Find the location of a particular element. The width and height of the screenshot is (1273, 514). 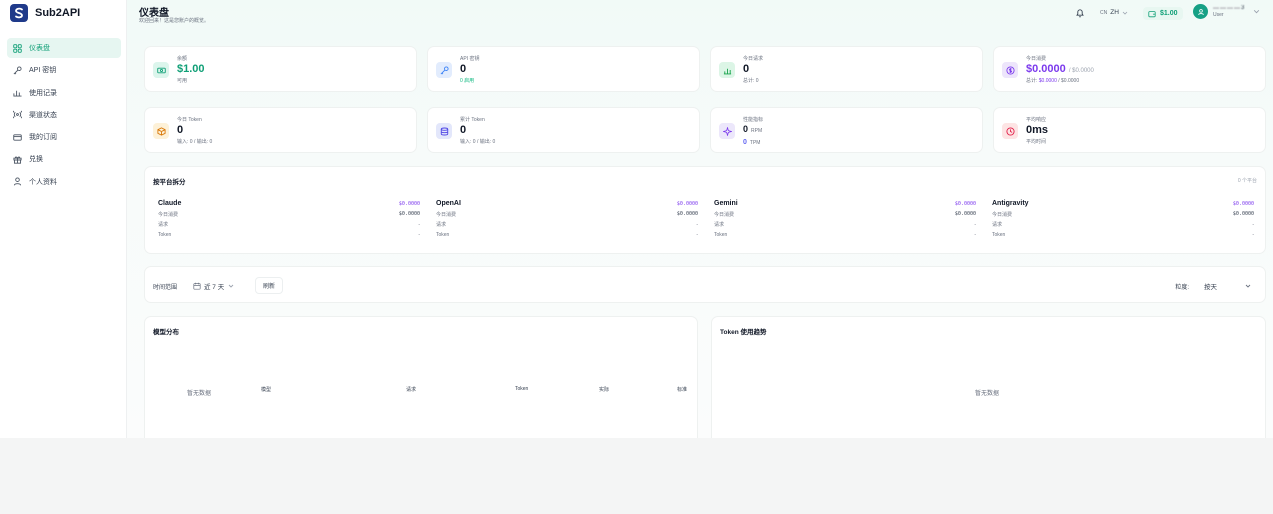

stat-sub: 可用 is located at coordinates (182, 81).